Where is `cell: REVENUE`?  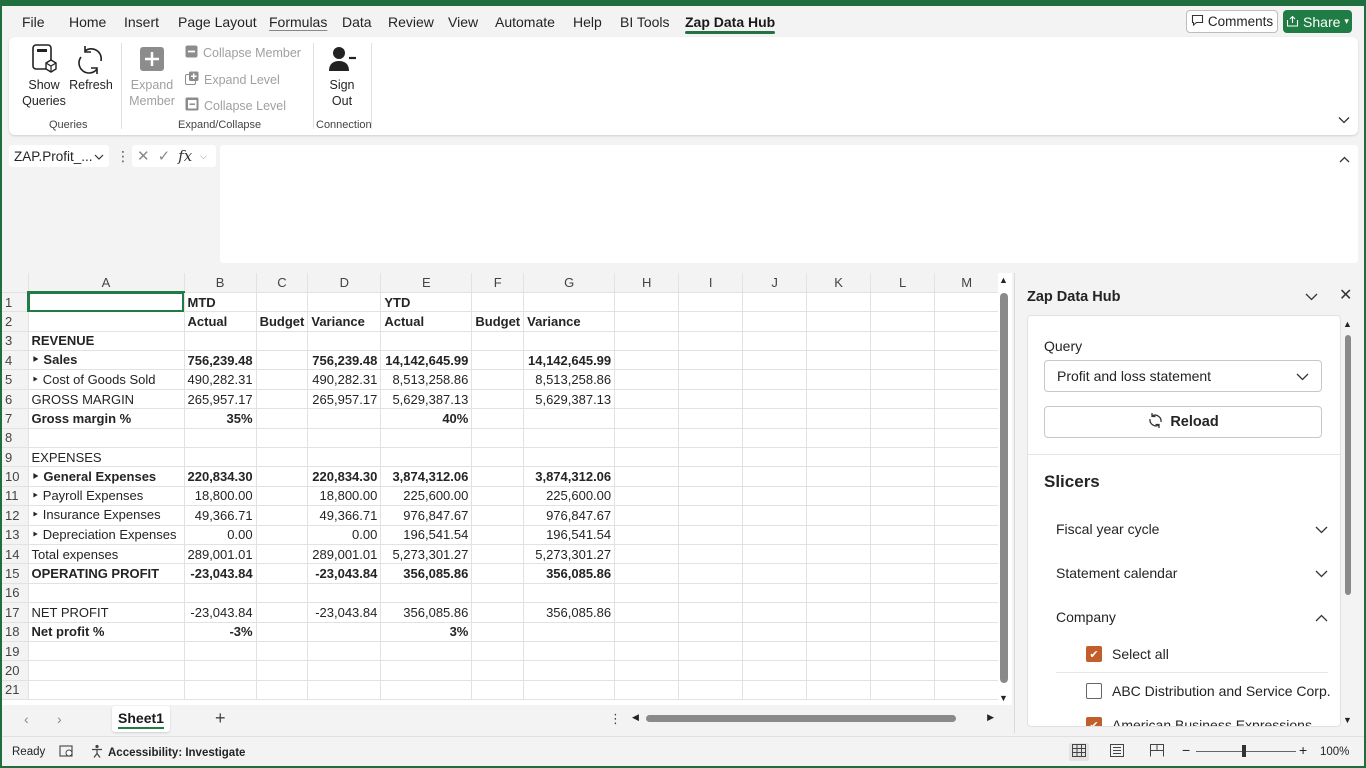
cell: REVENUE is located at coordinates (106, 341).